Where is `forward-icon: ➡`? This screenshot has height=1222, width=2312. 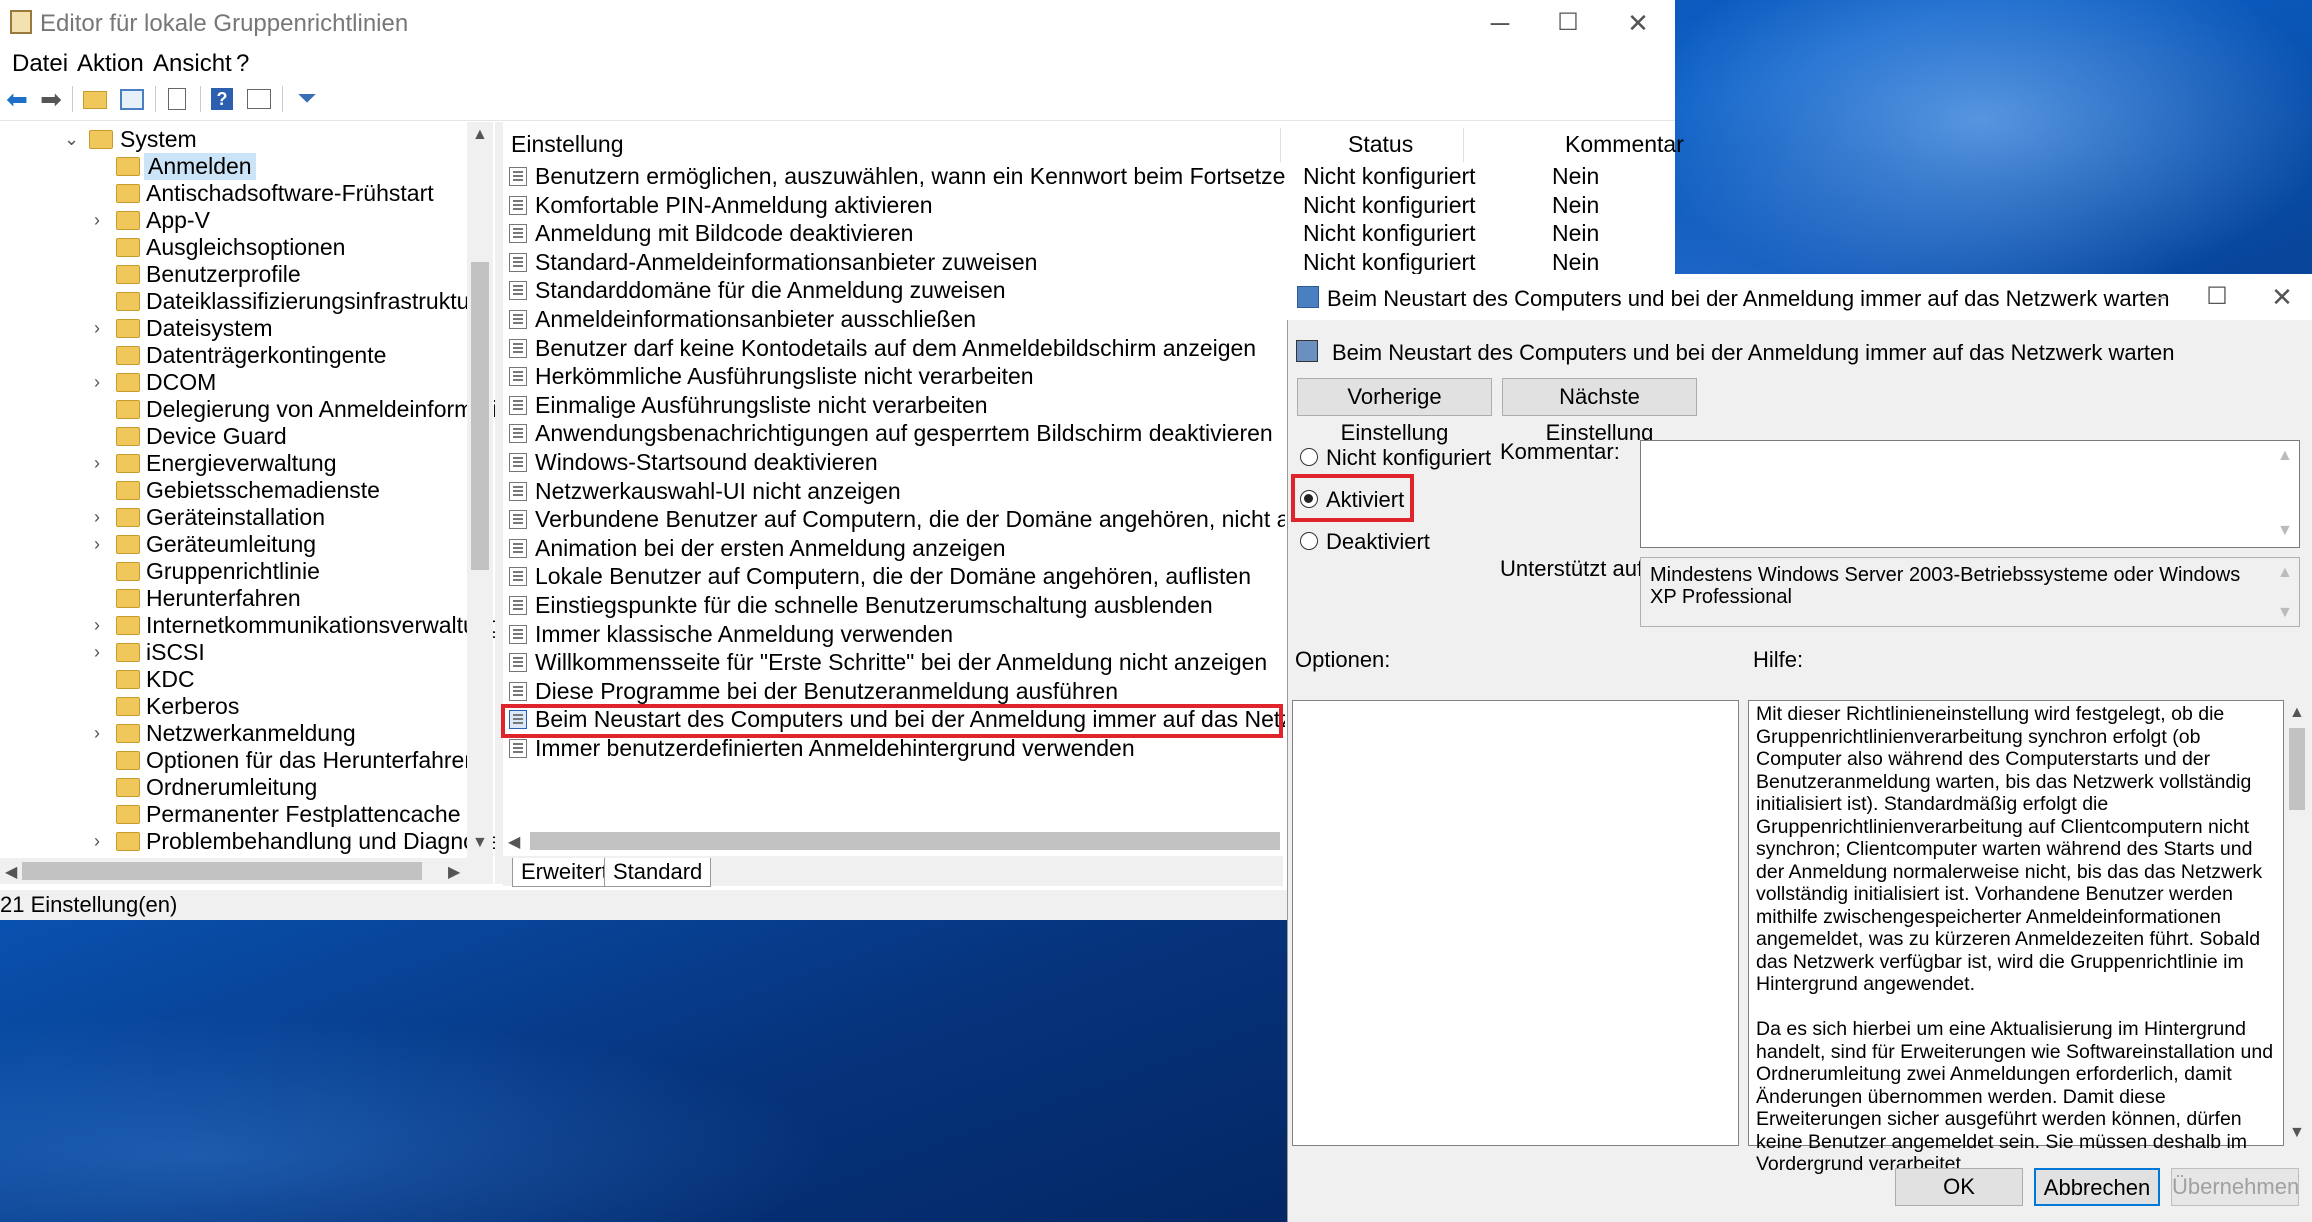 forward-icon: ➡ is located at coordinates (51, 99).